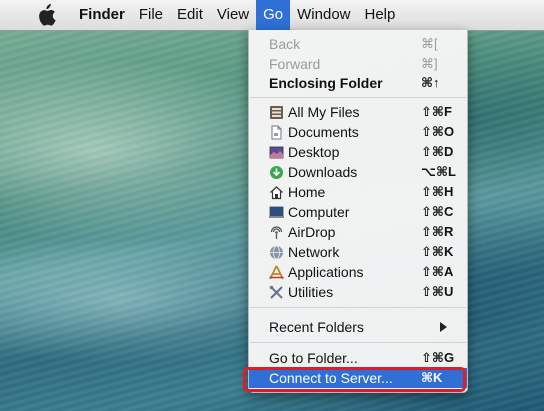 Image resolution: width=544 pixels, height=411 pixels. Describe the element at coordinates (437, 191) in the screenshot. I see `menu-item-shortcut: ⇧⌘H` at that location.